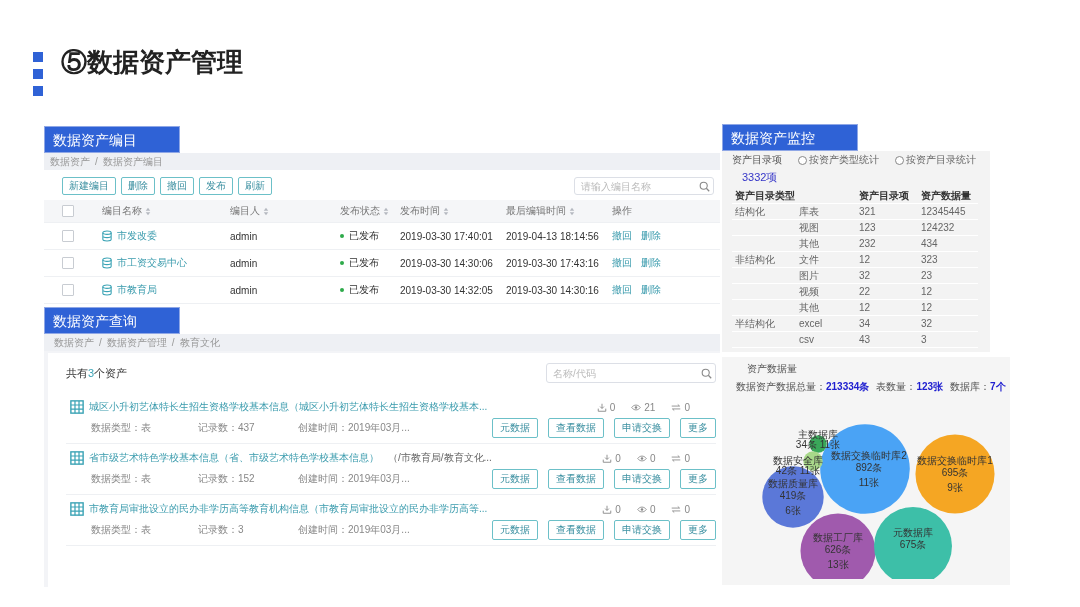  I want to click on bubble-count: 419条, so click(793, 495).